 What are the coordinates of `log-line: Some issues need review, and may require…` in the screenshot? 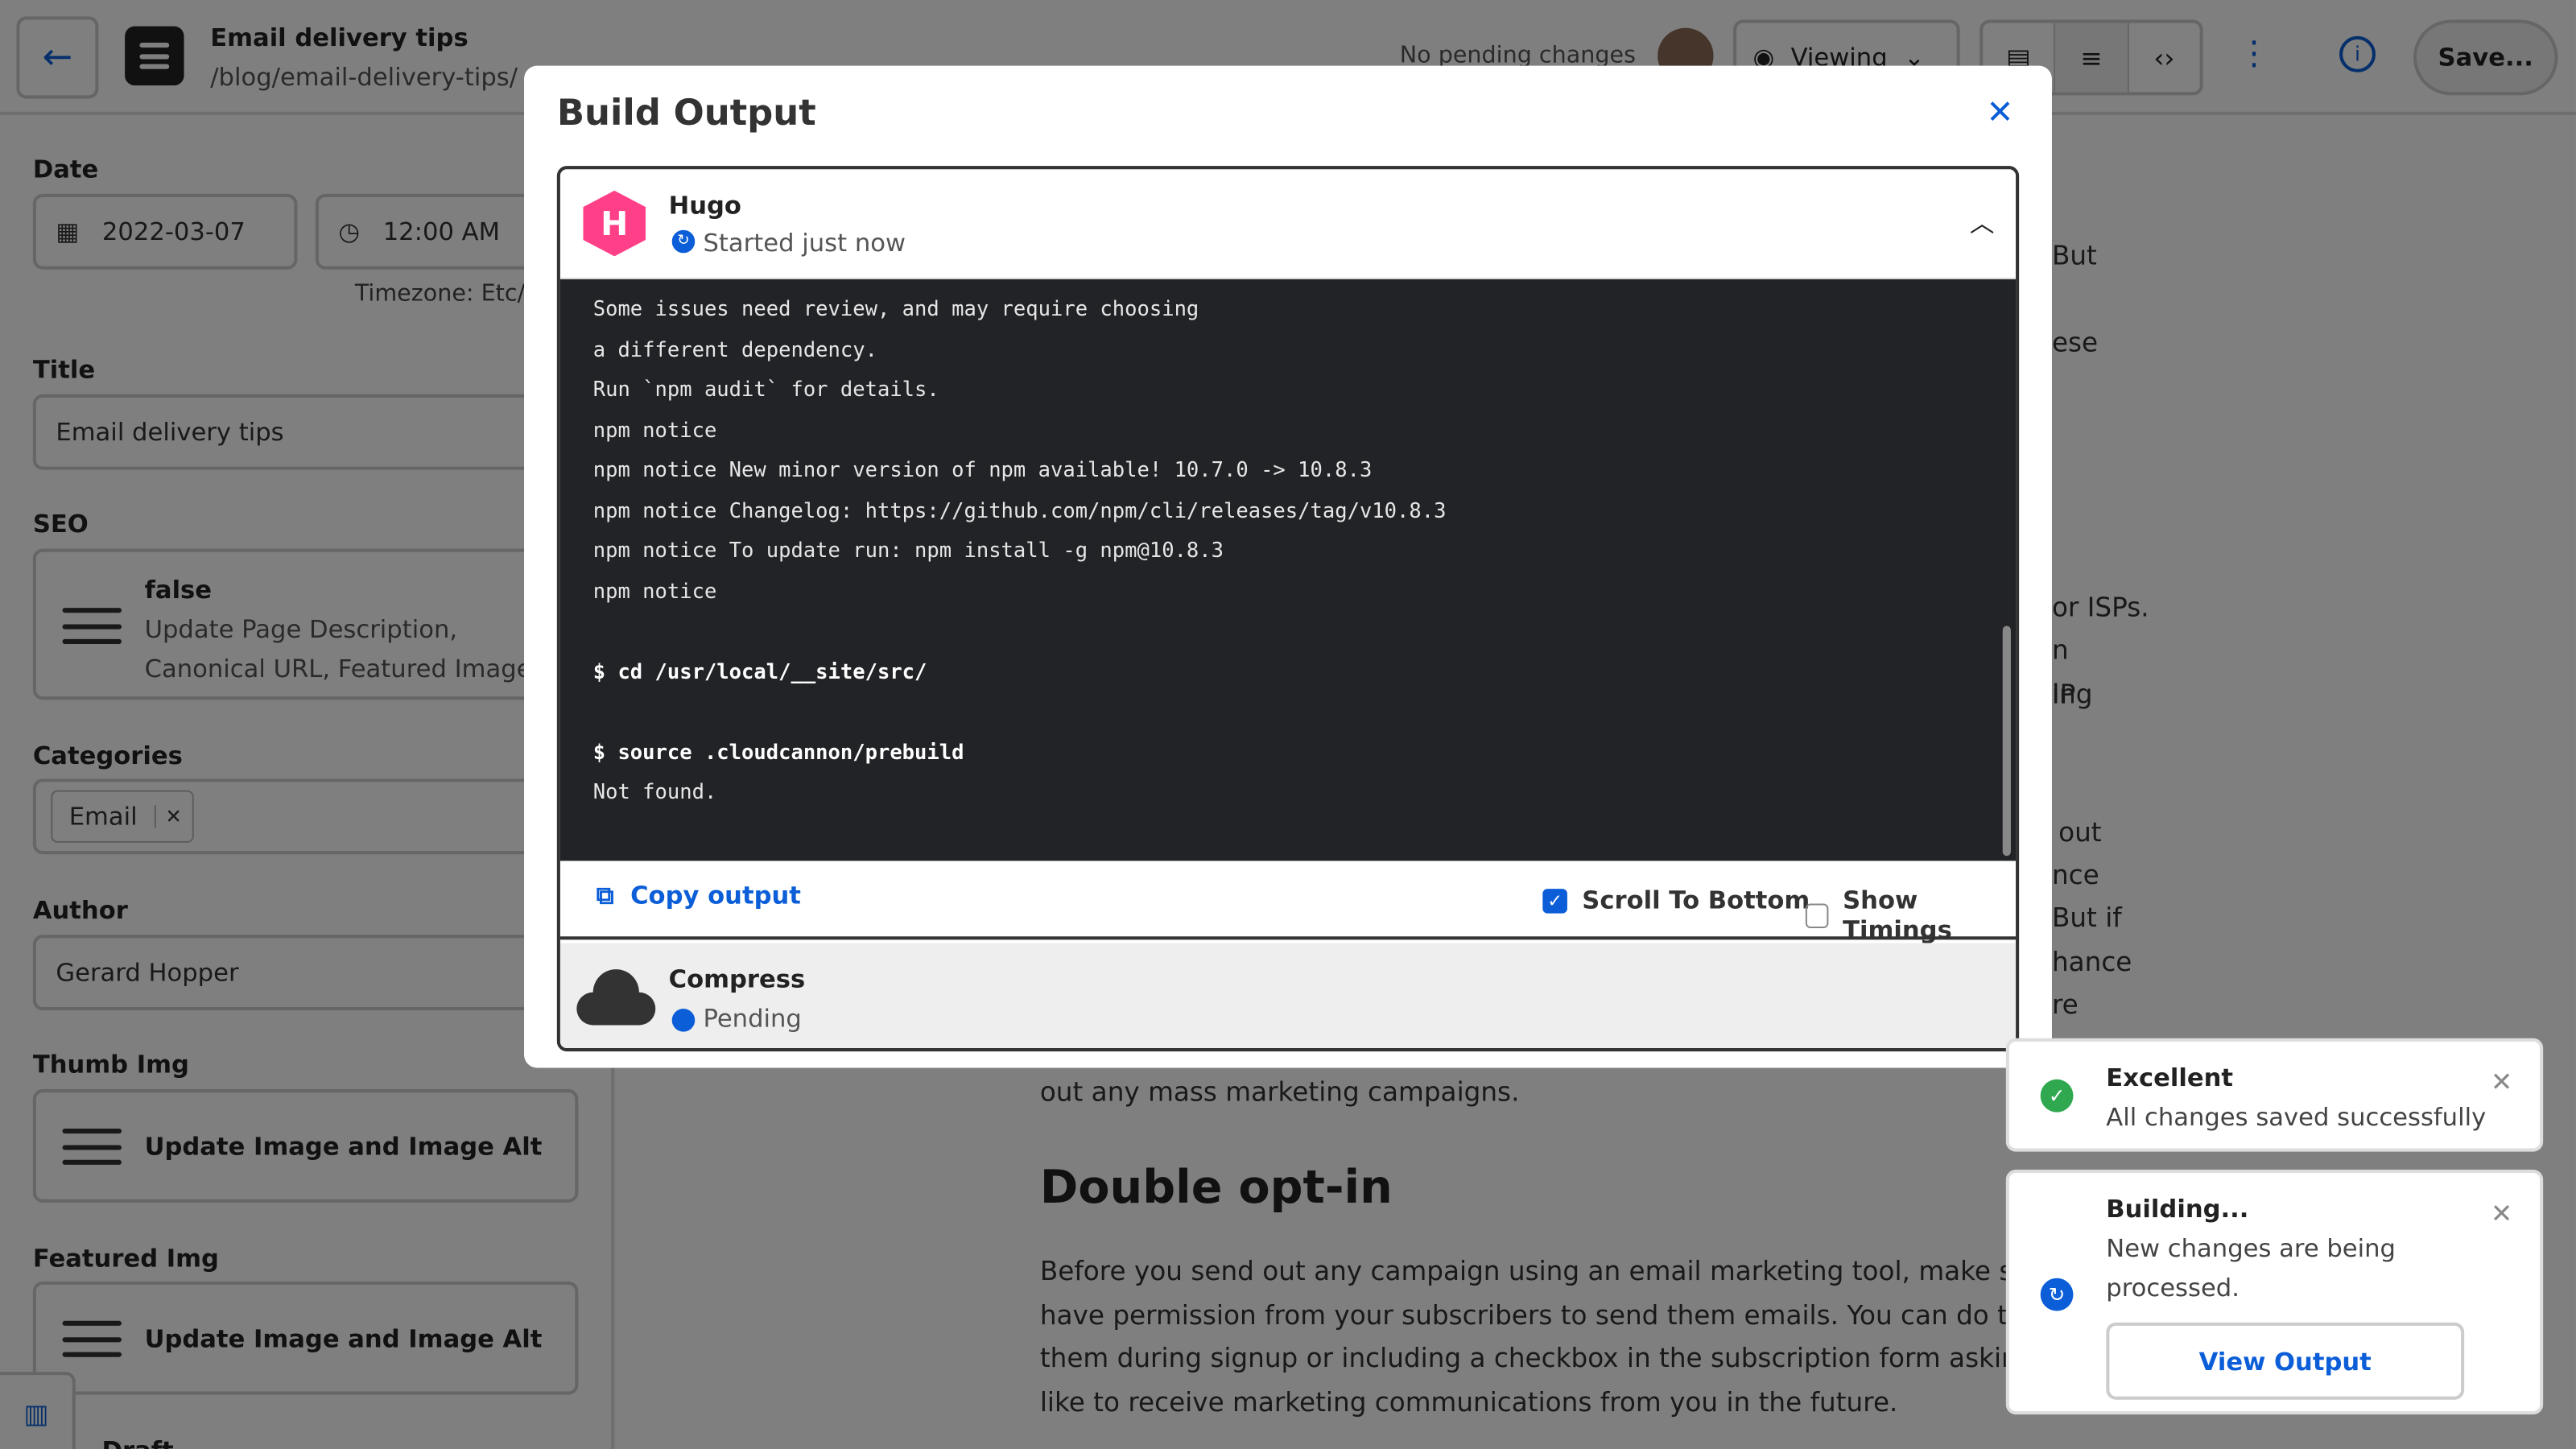 It's located at (895, 307).